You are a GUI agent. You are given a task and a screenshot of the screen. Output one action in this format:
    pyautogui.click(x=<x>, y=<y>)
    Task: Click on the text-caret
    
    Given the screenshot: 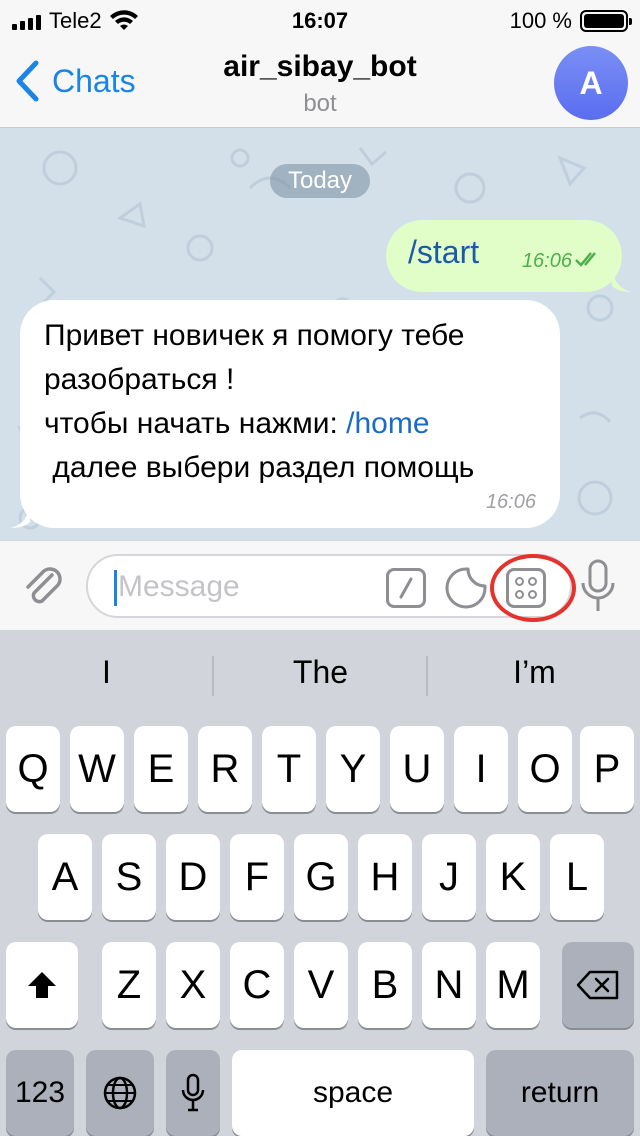 What is the action you would take?
    pyautogui.click(x=115, y=588)
    